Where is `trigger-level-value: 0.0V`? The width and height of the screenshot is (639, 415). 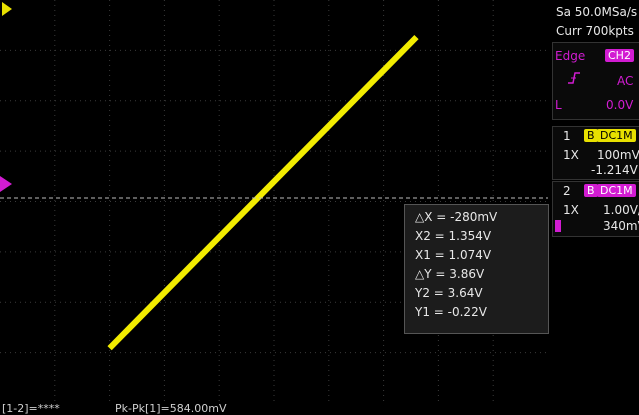
trigger-level-value: 0.0V is located at coordinates (620, 105).